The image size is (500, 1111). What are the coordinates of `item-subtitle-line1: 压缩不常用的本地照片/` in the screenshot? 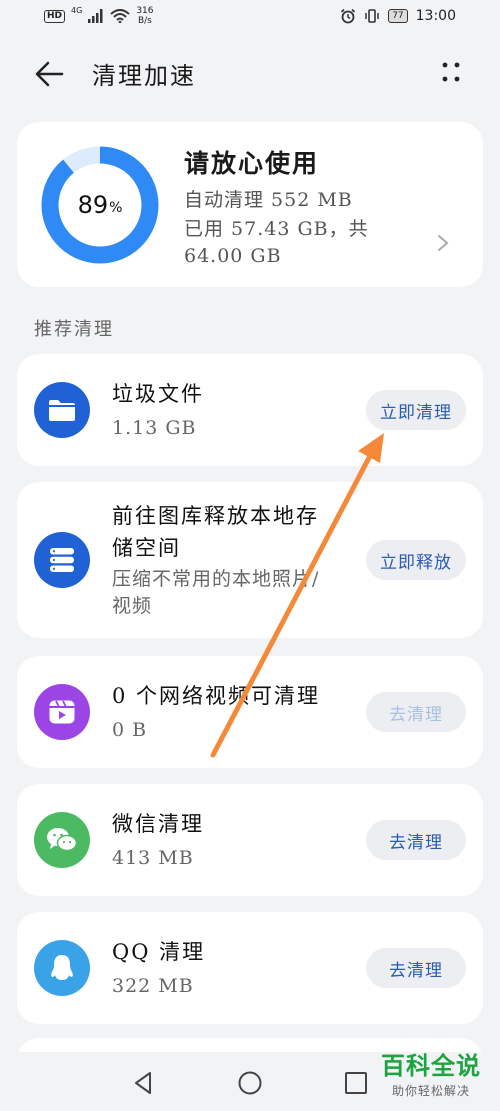 It's located at (216, 579).